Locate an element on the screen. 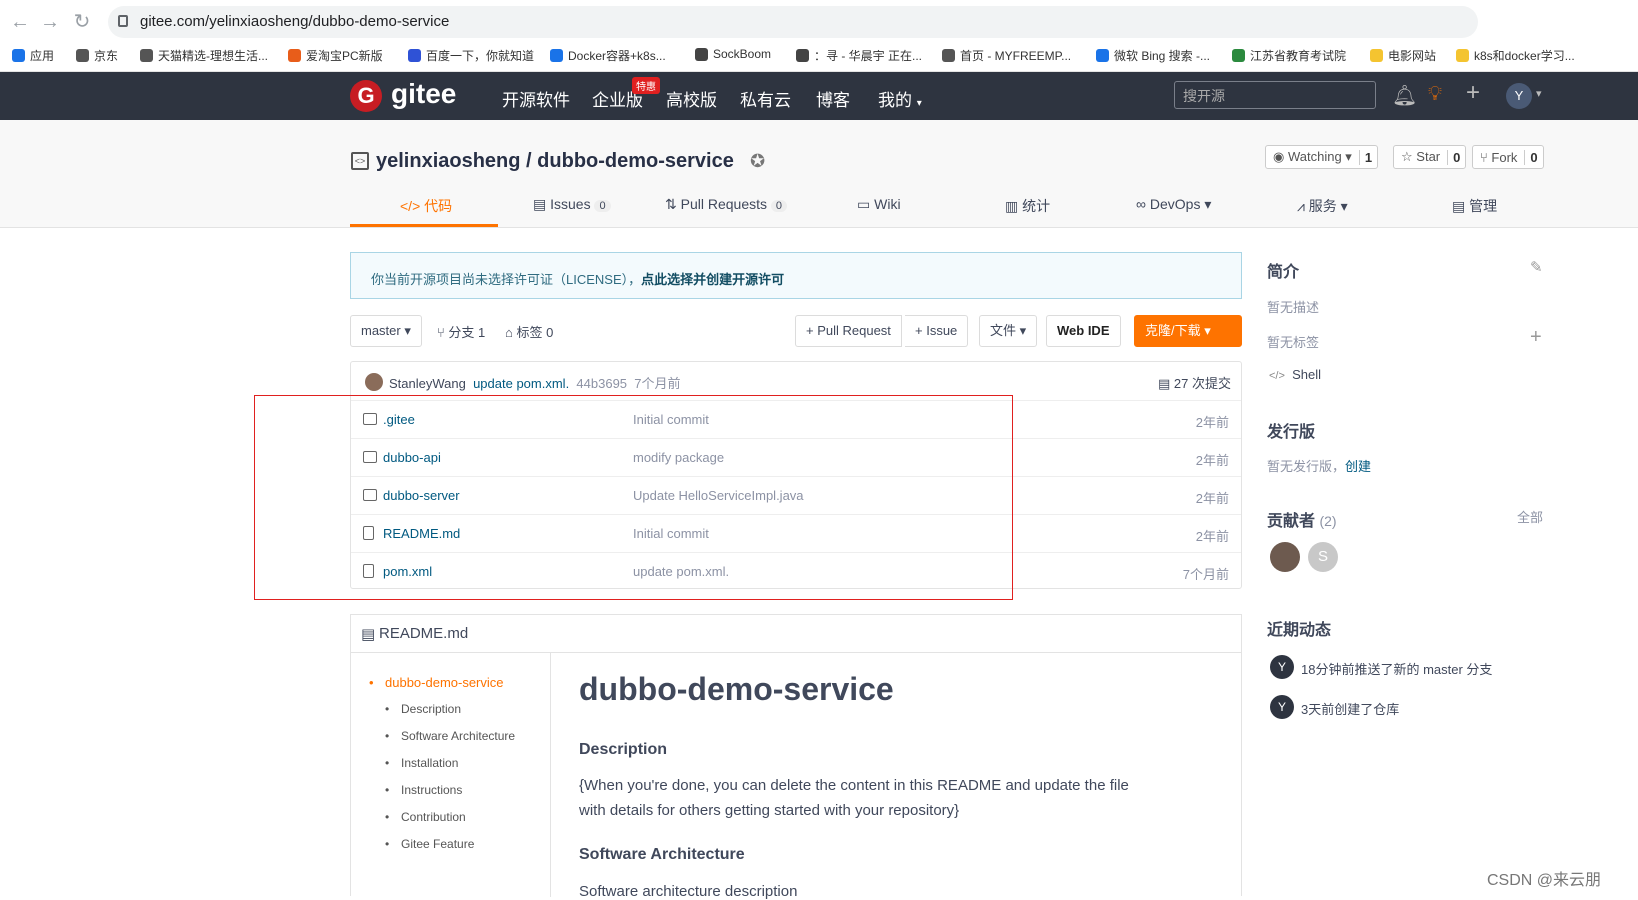 Image resolution: width=1638 pixels, height=900 pixels. bookmark-icon is located at coordinates (294, 55).